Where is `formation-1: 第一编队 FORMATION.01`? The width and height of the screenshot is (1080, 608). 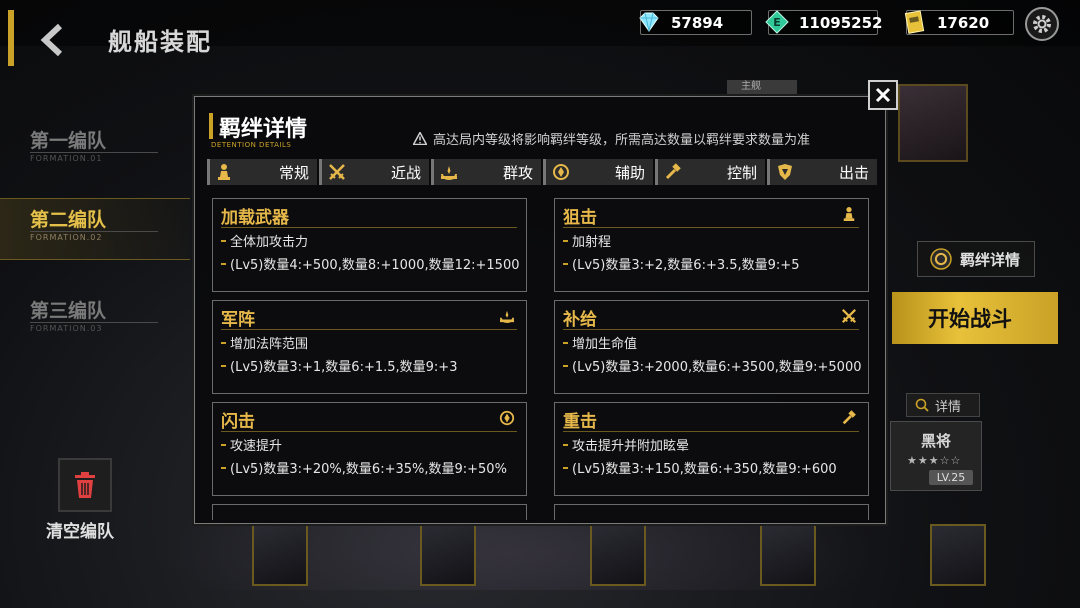 formation-1: 第一编队 FORMATION.01 is located at coordinates (95, 151).